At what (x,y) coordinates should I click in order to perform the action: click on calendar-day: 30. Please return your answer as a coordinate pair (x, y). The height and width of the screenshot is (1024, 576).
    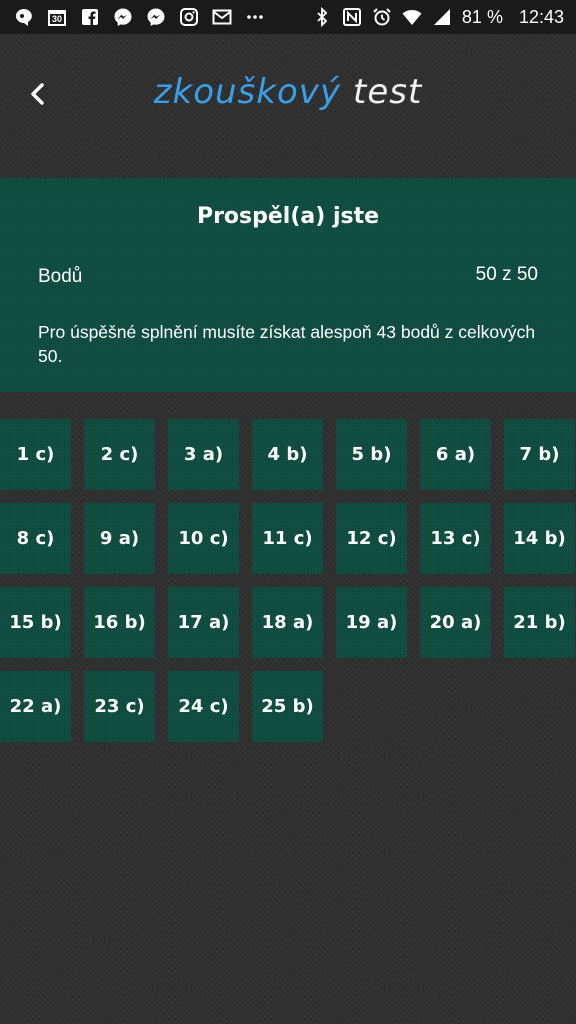
    Looking at the image, I should click on (56, 19).